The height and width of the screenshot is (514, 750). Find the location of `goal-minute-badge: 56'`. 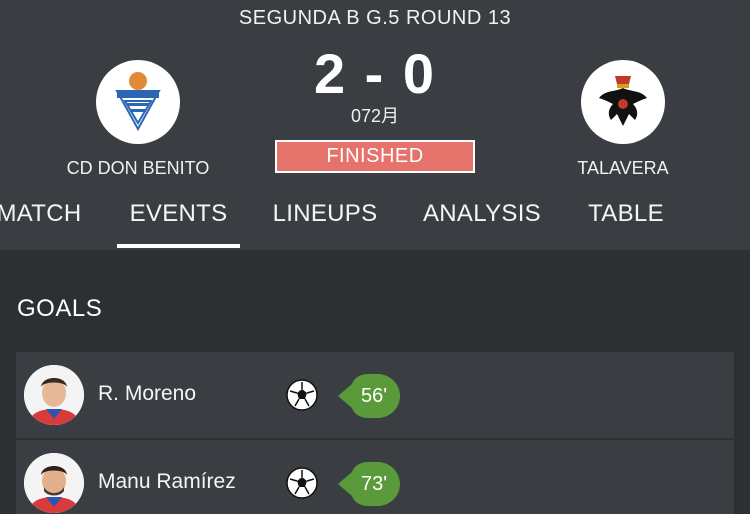

goal-minute-badge: 56' is located at coordinates (369, 396).